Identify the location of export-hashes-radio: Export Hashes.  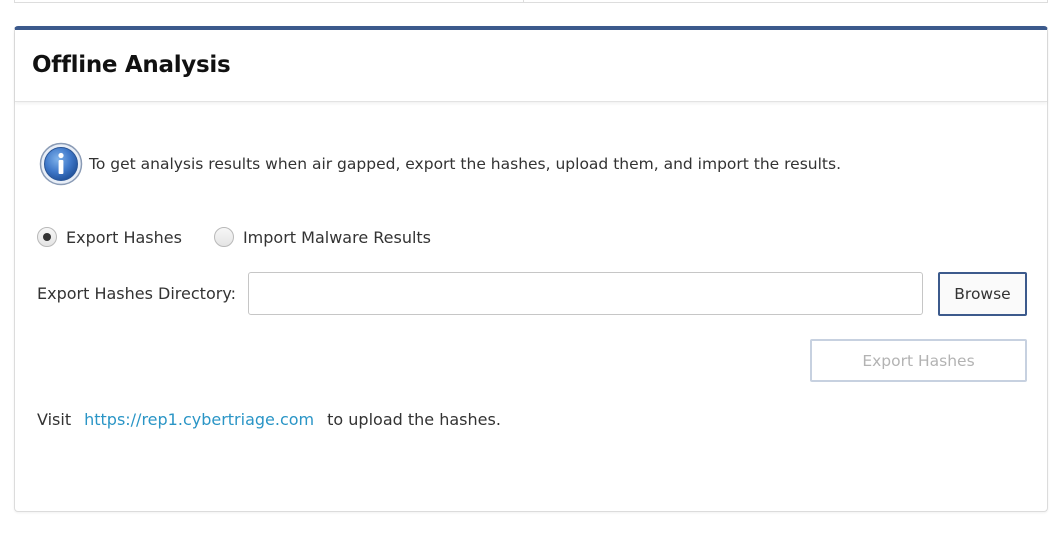
(109, 237).